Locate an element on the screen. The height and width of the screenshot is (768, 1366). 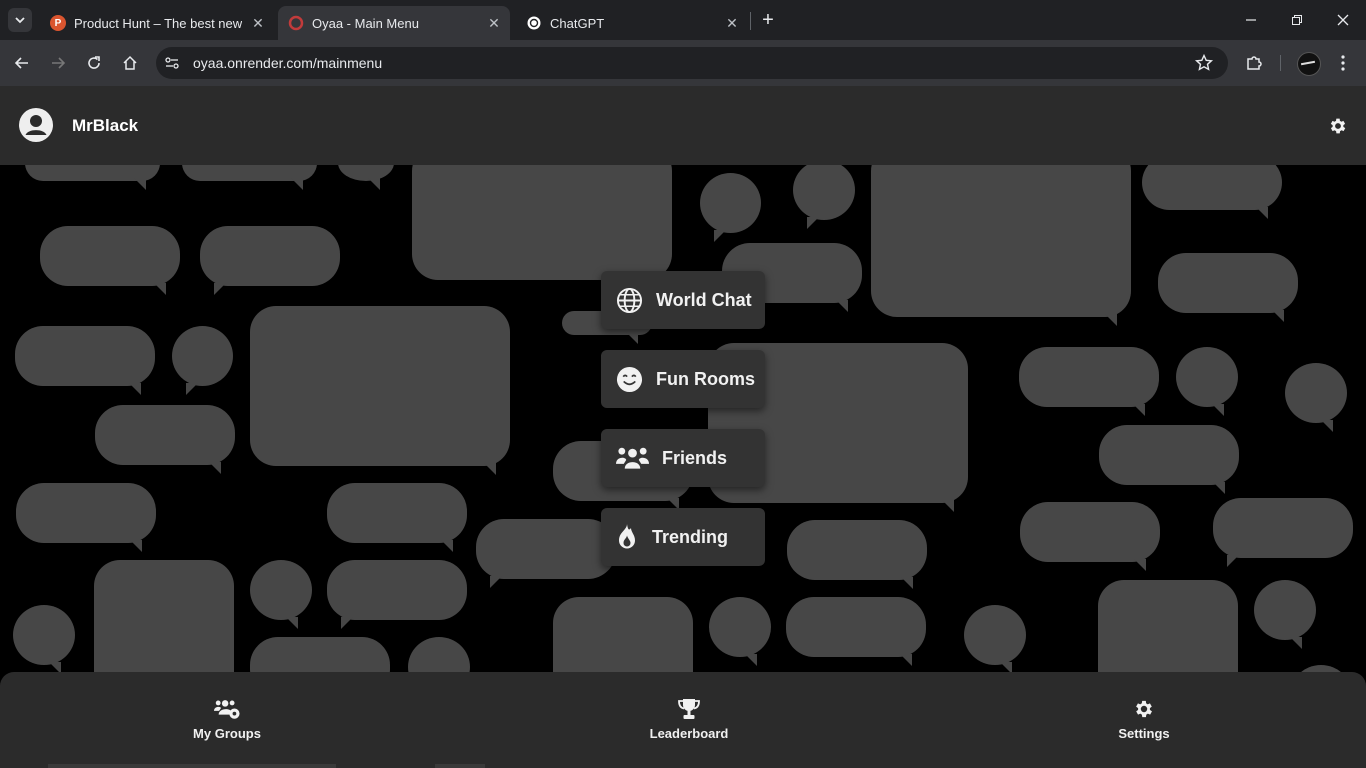
fire-icon is located at coordinates (627, 537).